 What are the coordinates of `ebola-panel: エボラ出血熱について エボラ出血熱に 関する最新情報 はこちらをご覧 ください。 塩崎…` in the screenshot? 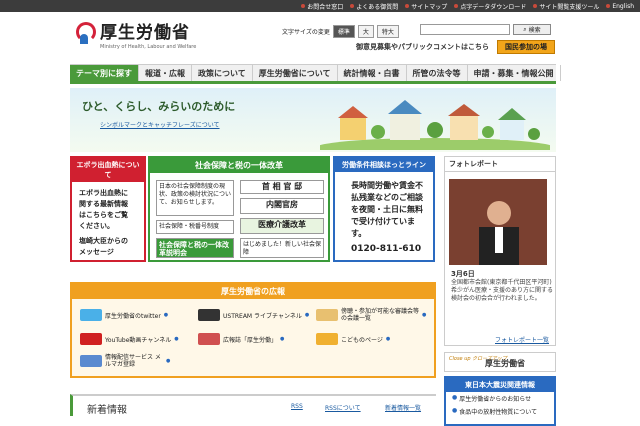 It's located at (108, 209).